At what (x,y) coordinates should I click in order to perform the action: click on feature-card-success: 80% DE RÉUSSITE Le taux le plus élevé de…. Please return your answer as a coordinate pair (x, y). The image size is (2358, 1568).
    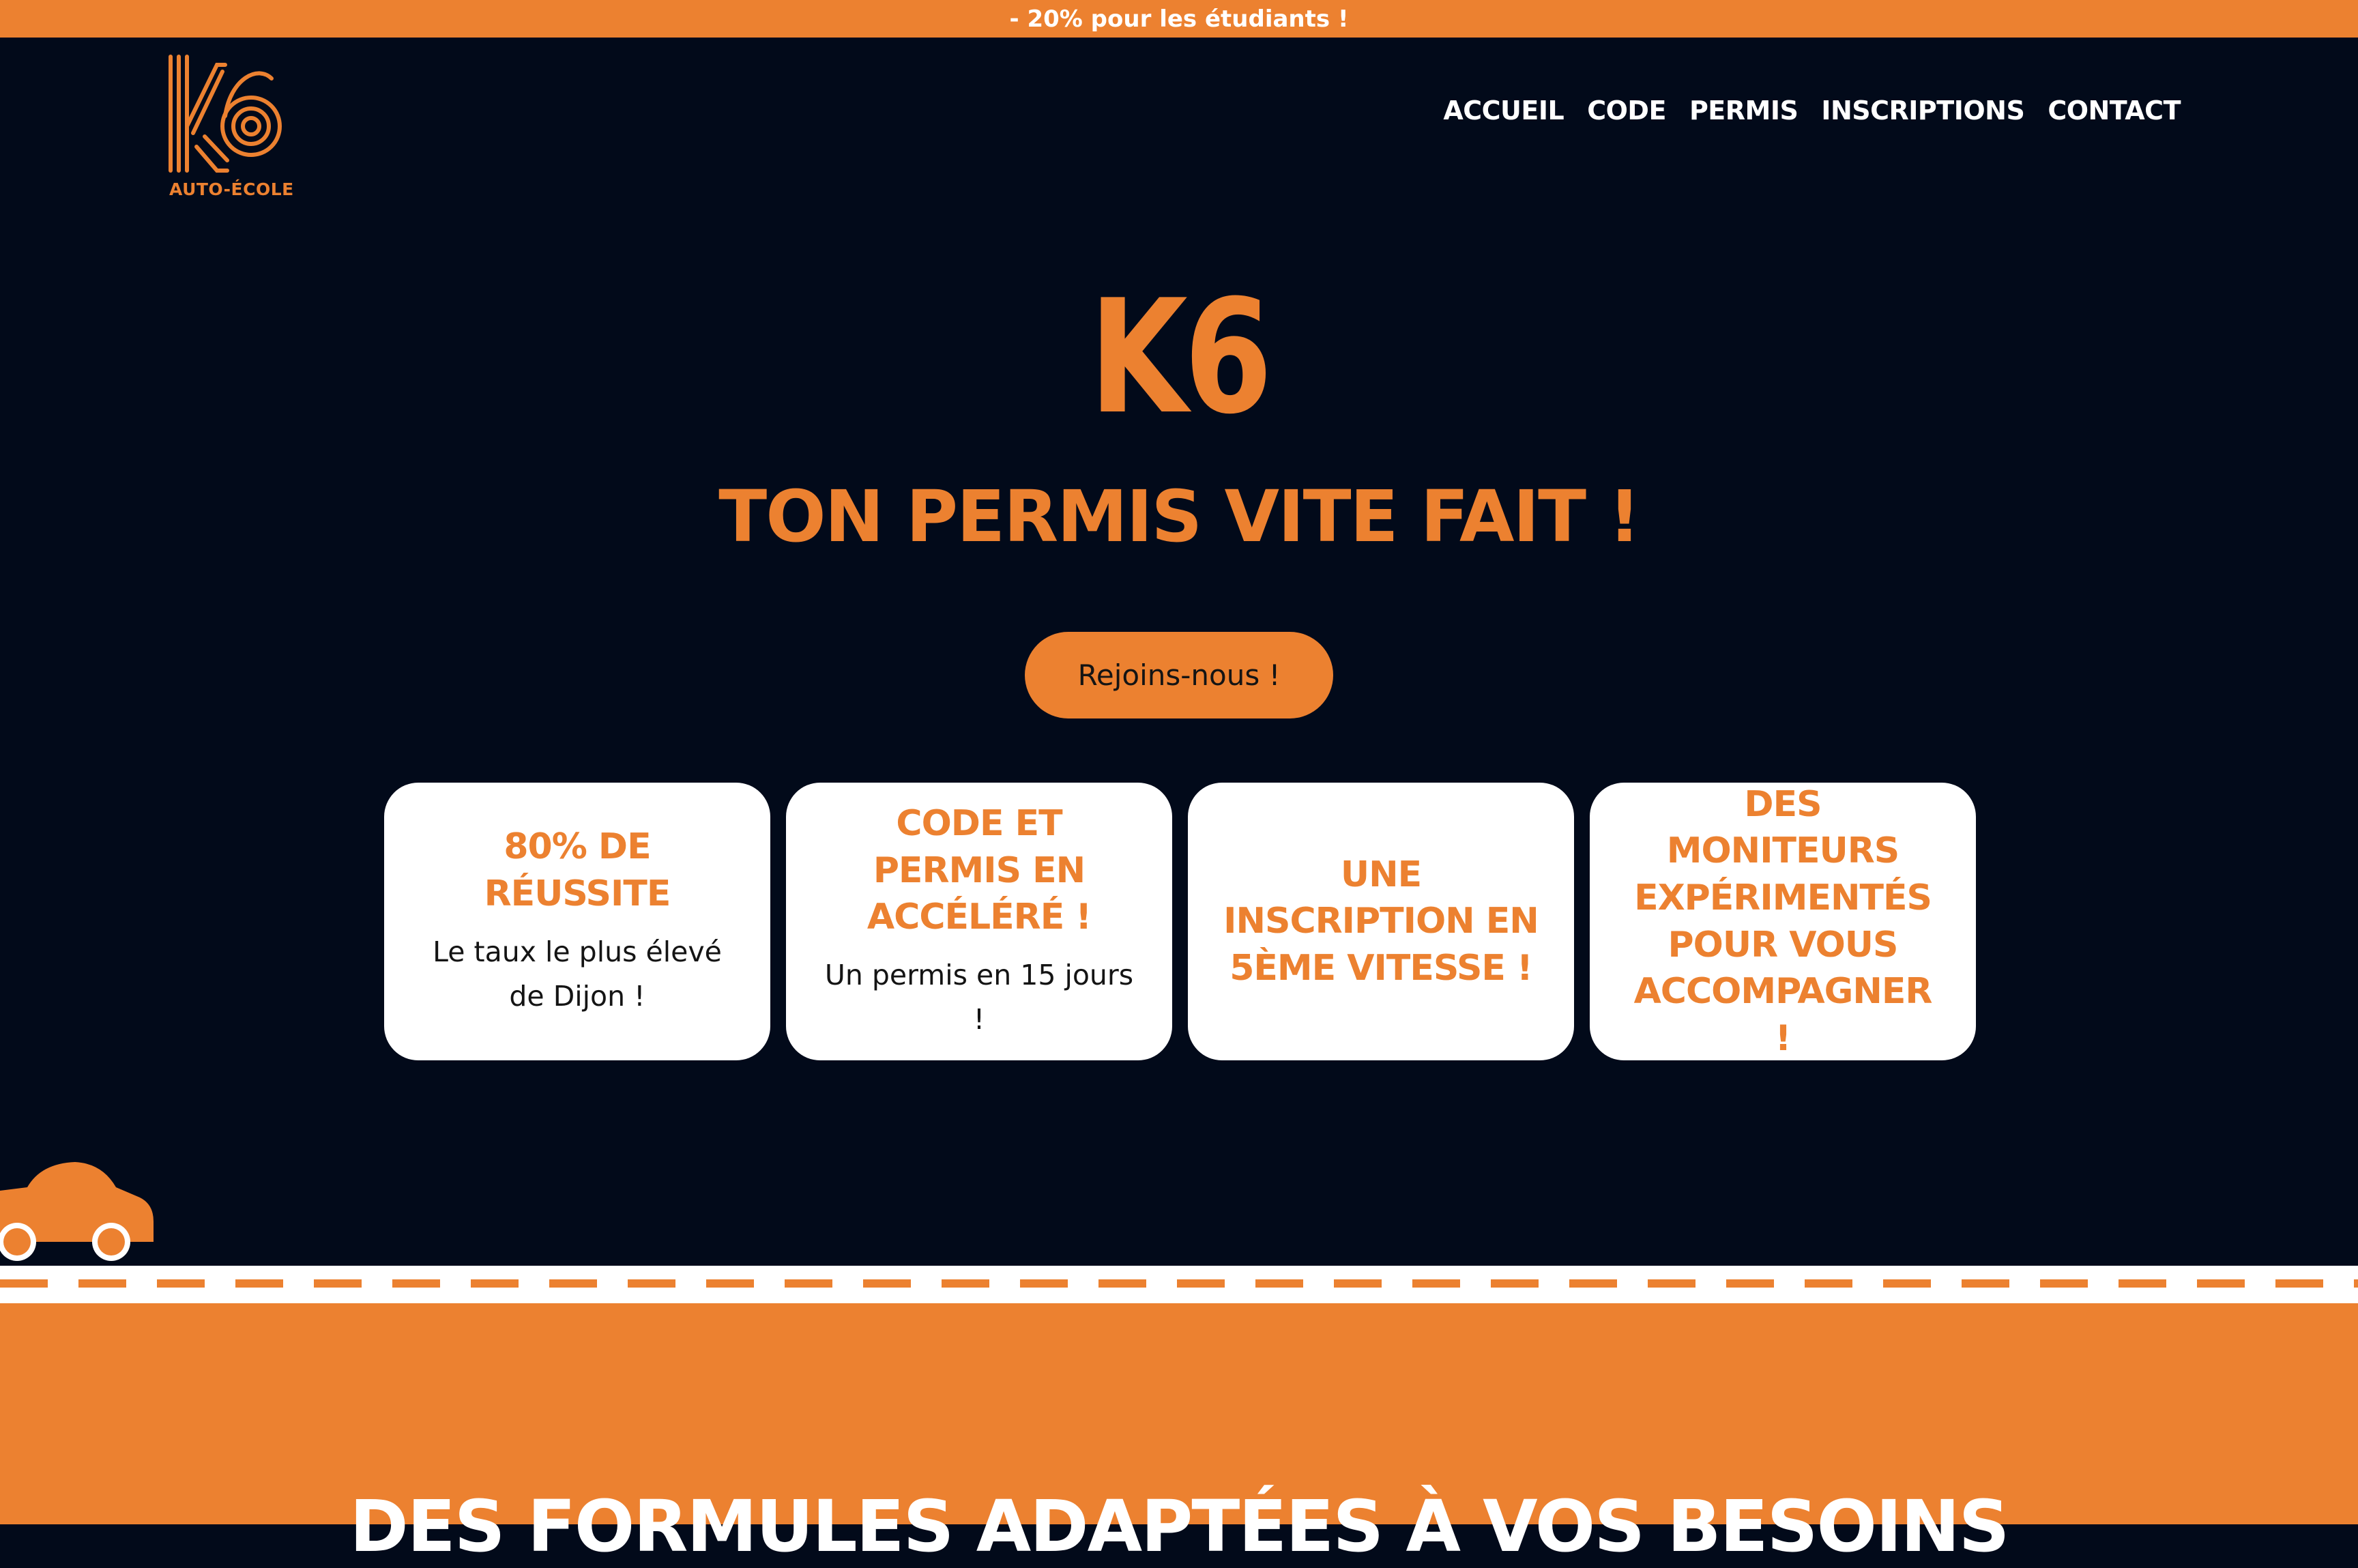
    Looking at the image, I should click on (577, 922).